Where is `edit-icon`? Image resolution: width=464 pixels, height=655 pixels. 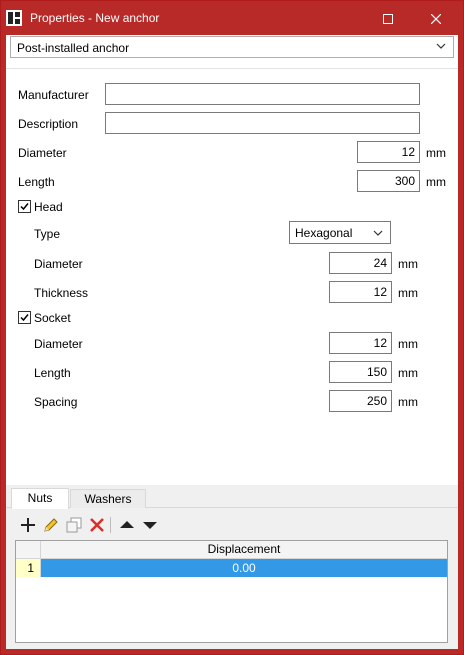 edit-icon is located at coordinates (51, 525).